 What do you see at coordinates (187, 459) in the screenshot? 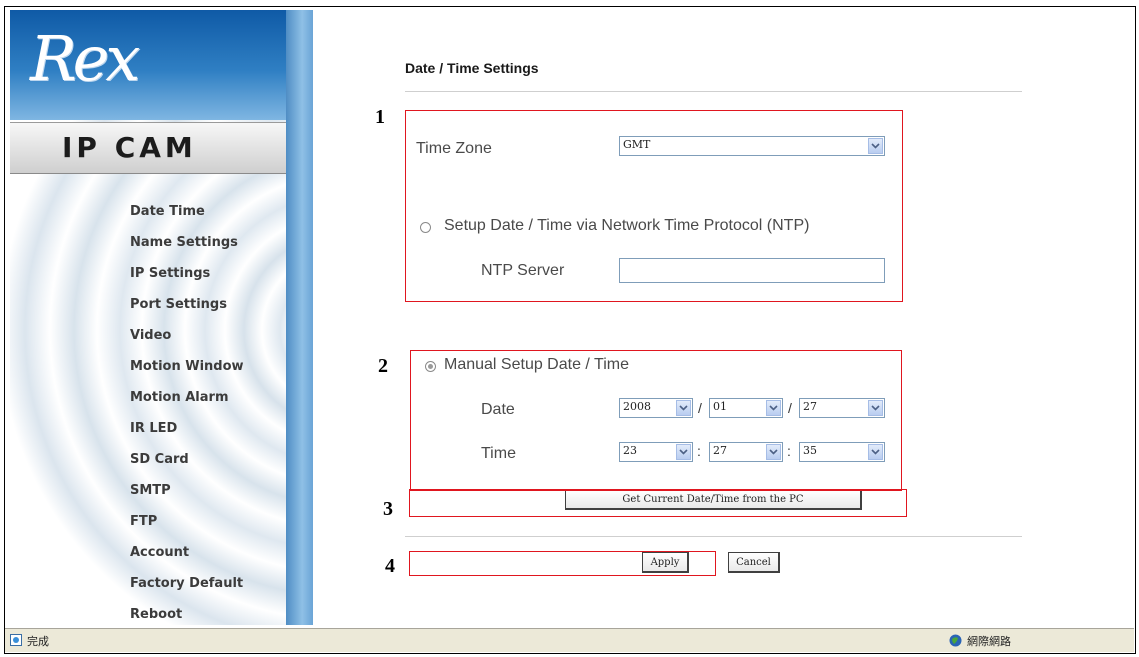
I see `sidebar-item-sd-card: SD Card` at bounding box center [187, 459].